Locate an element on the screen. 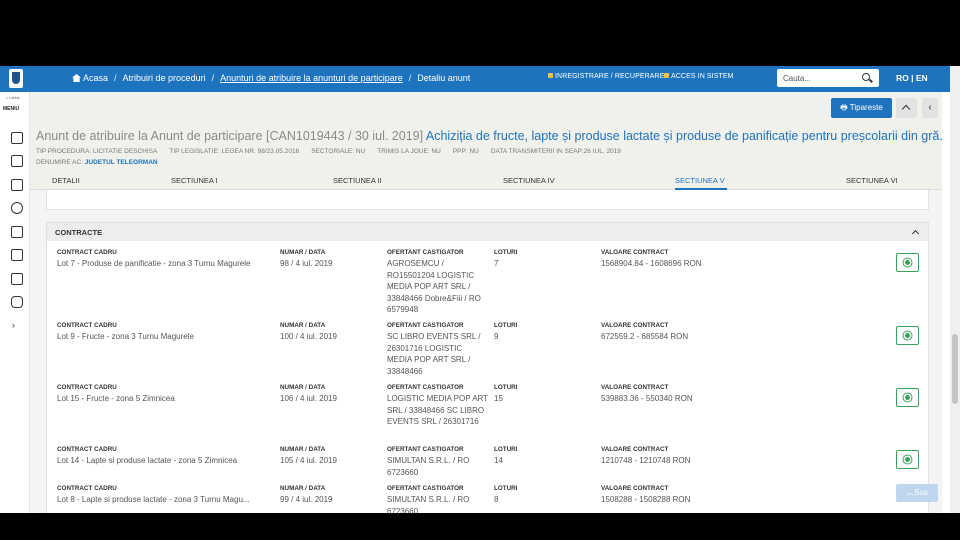  meta-procedure: TIP PROCEDURA: LICITATIE DESCHISA is located at coordinates (97, 151).